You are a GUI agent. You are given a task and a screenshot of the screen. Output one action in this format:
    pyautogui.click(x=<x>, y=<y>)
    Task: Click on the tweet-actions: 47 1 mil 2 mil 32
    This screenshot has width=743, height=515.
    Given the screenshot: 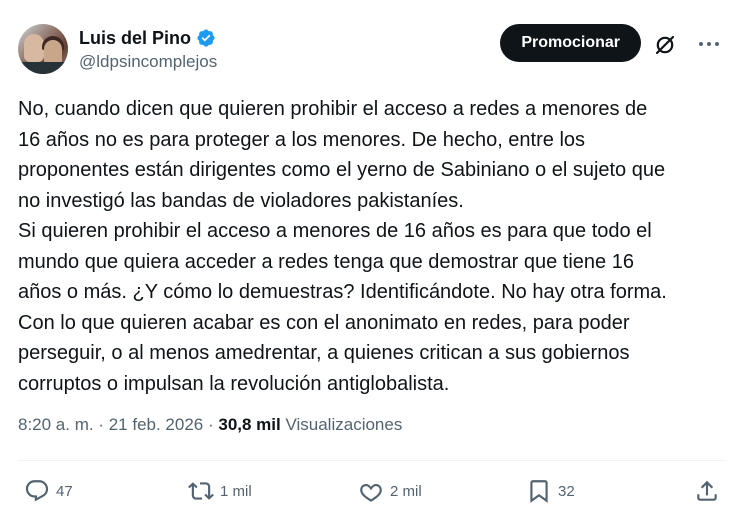 What is the action you would take?
    pyautogui.click(x=371, y=491)
    